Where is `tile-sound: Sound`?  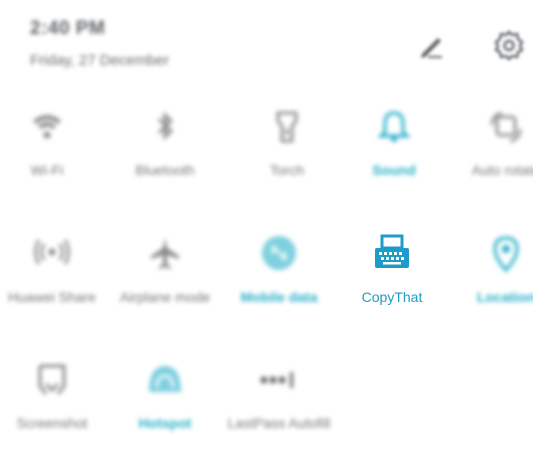 tile-sound: Sound is located at coordinates (394, 155).